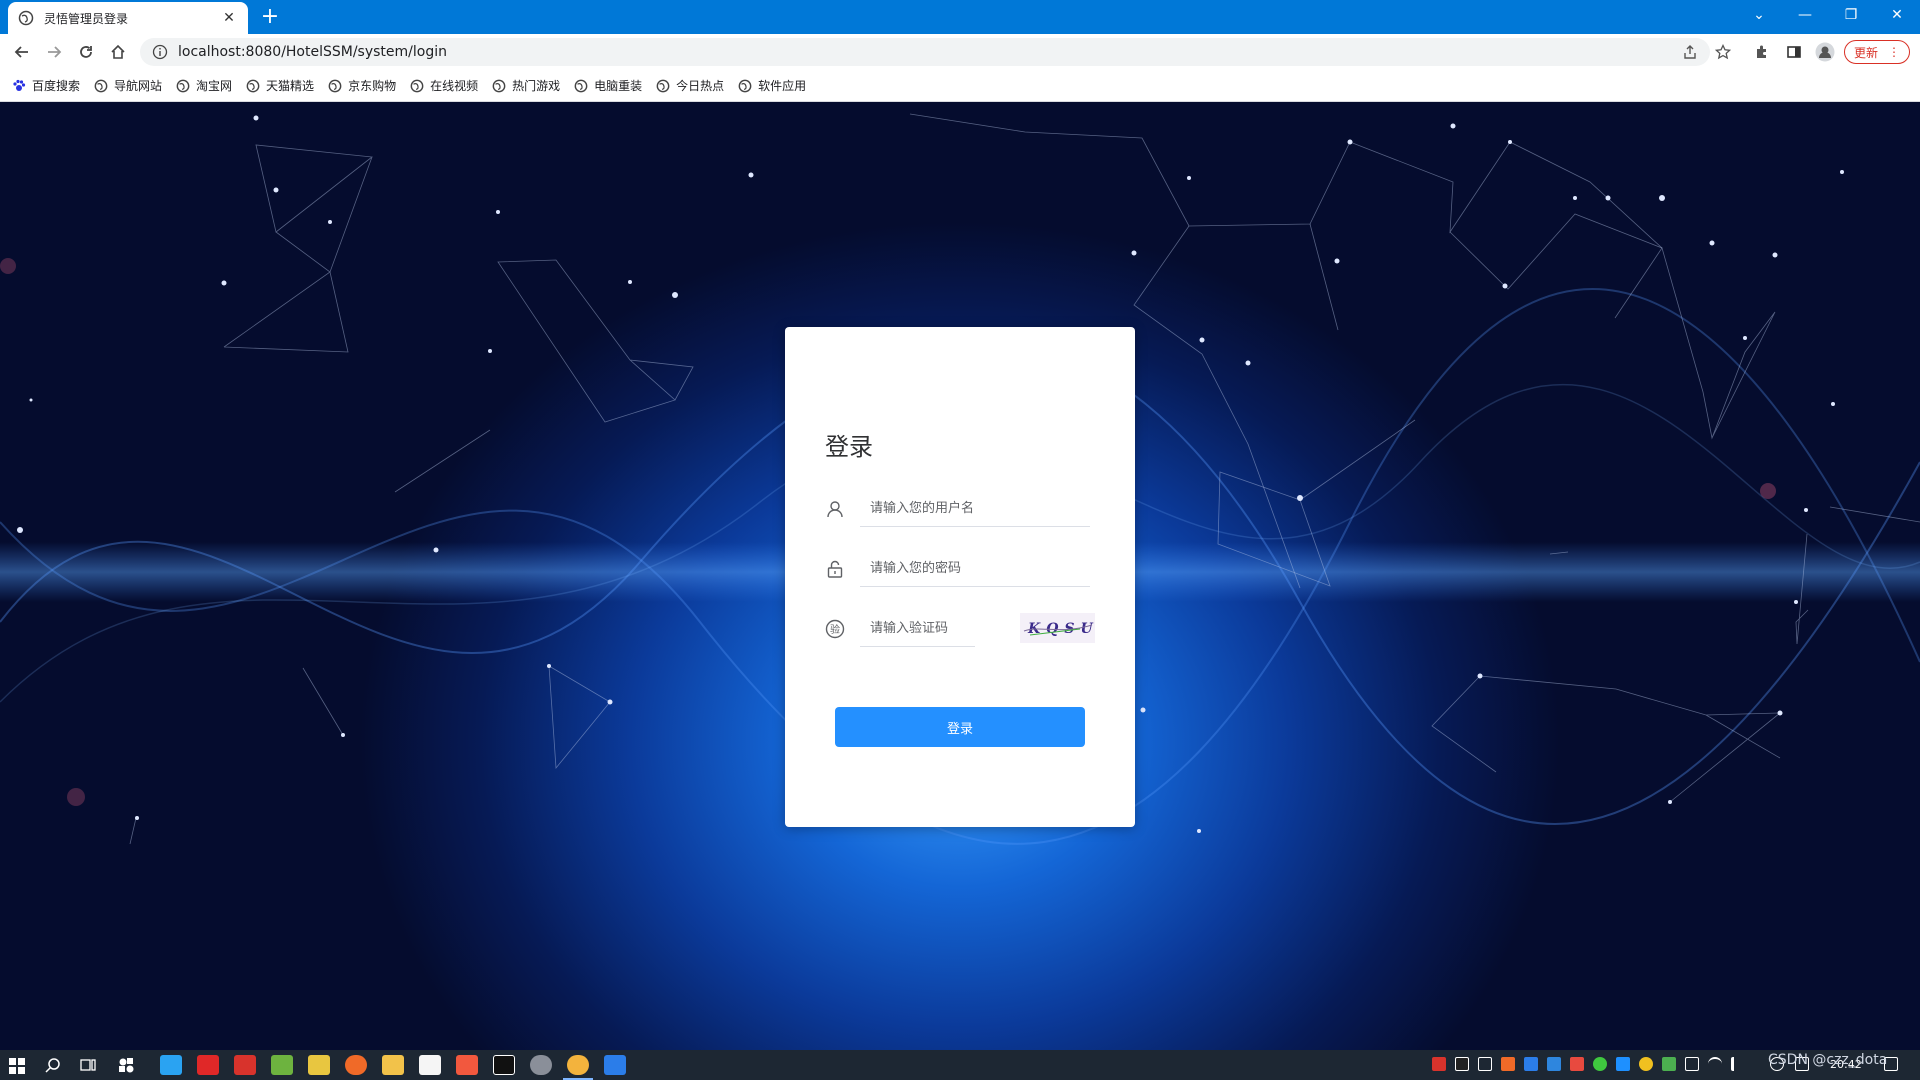  Describe the element at coordinates (1805, 15) in the screenshot. I see `minimize-button: —` at that location.